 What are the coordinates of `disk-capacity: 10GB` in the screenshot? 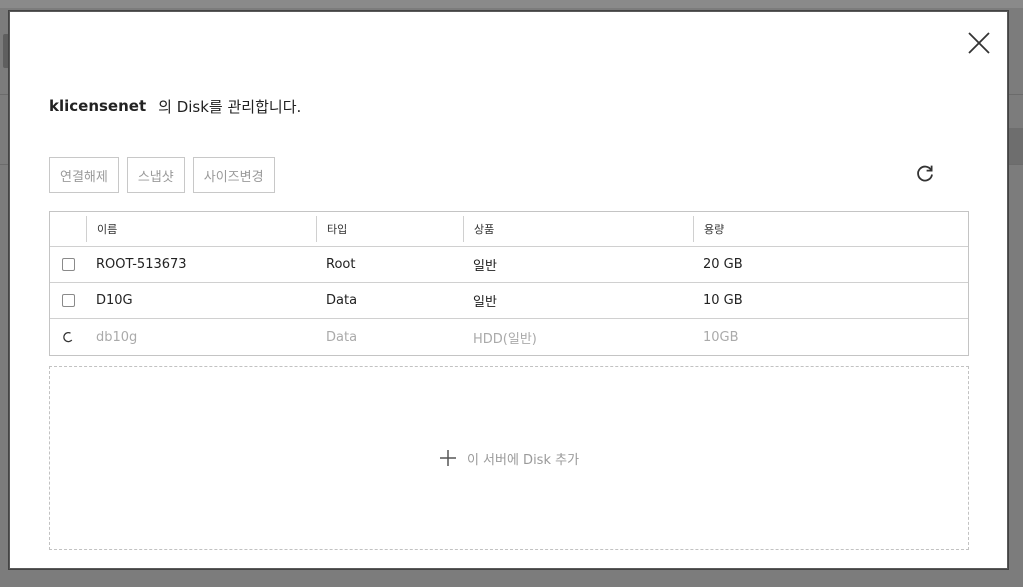 It's located at (721, 337).